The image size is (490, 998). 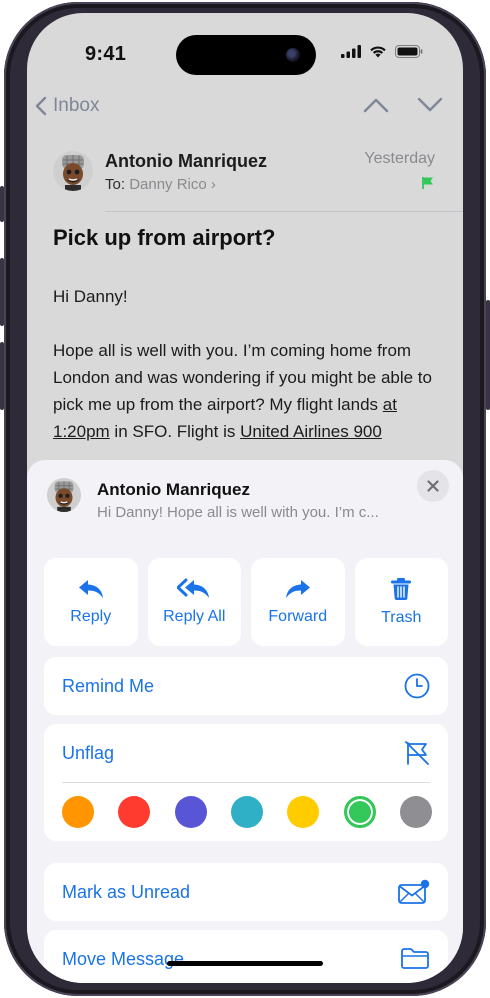 I want to click on remind-me-row: Remind Me, so click(x=246, y=686).